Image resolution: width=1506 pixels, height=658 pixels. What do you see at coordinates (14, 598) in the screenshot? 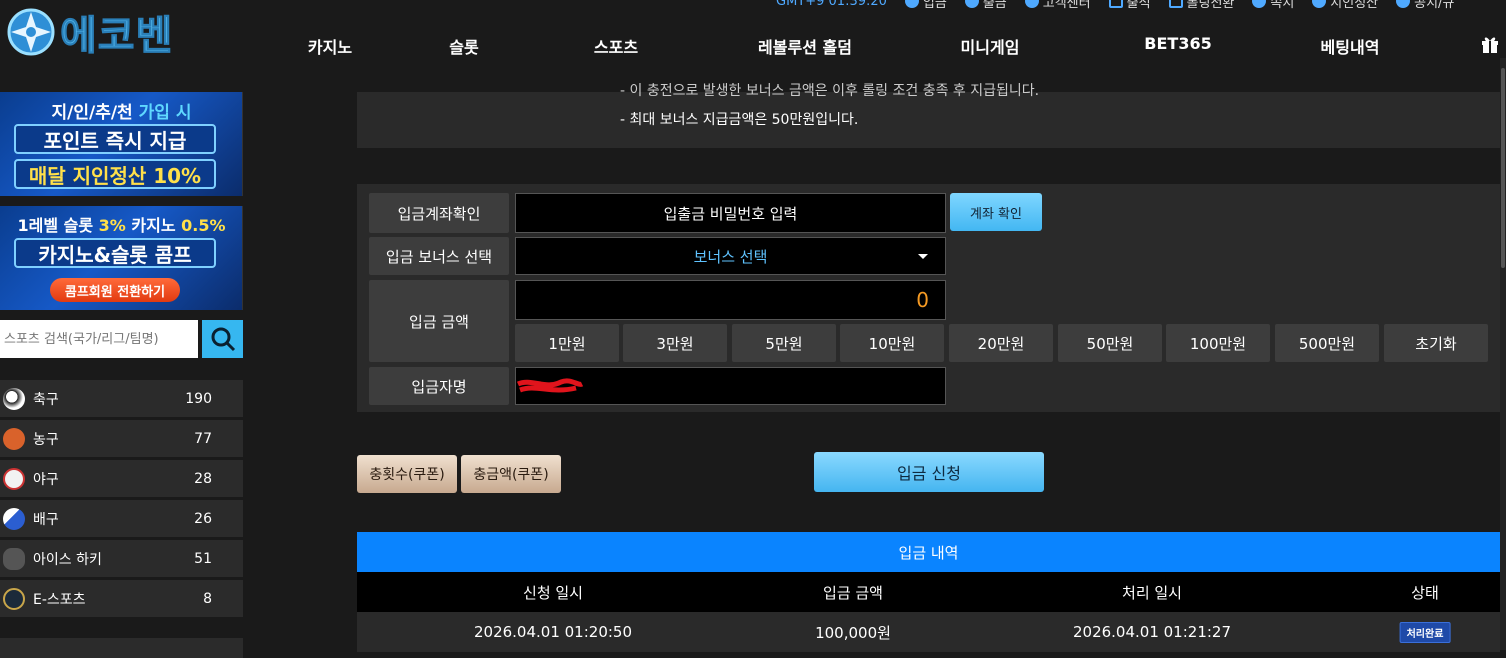
I see `esports-icon` at bounding box center [14, 598].